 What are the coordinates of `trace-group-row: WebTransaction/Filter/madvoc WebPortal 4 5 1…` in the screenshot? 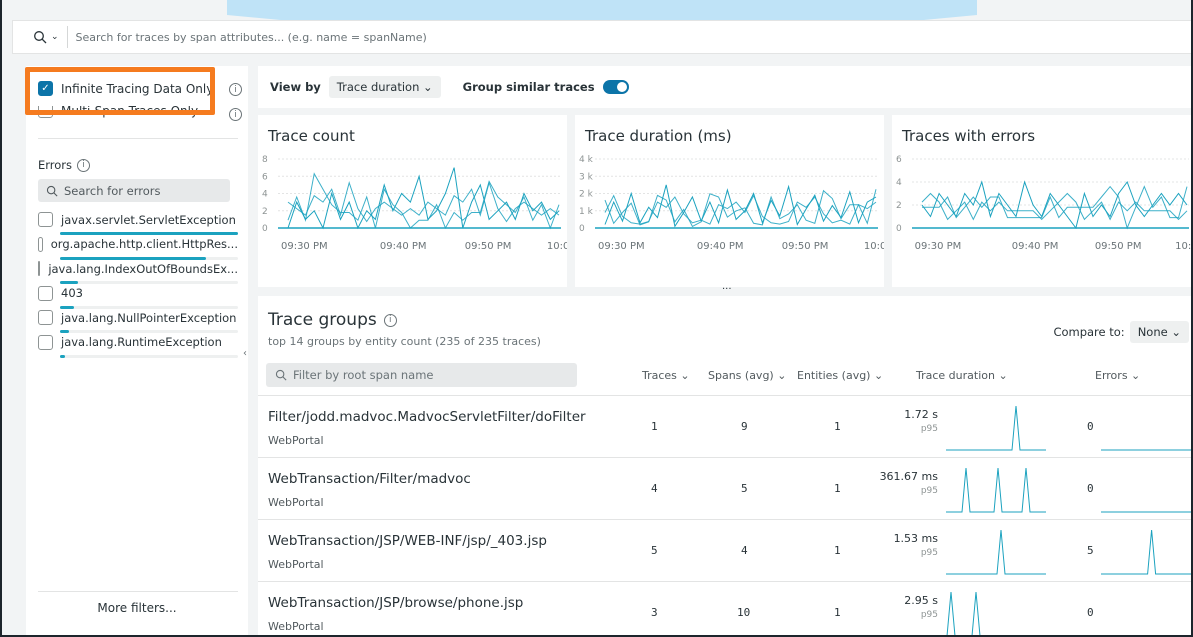 It's located at (724, 488).